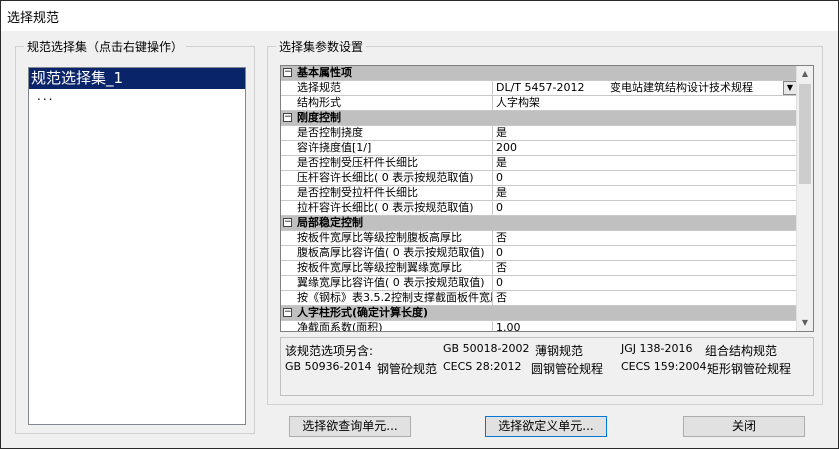 This screenshot has width=839, height=449. Describe the element at coordinates (394, 163) in the screenshot. I see `grid-property-key: 是否控制受压杆件长细比` at that location.